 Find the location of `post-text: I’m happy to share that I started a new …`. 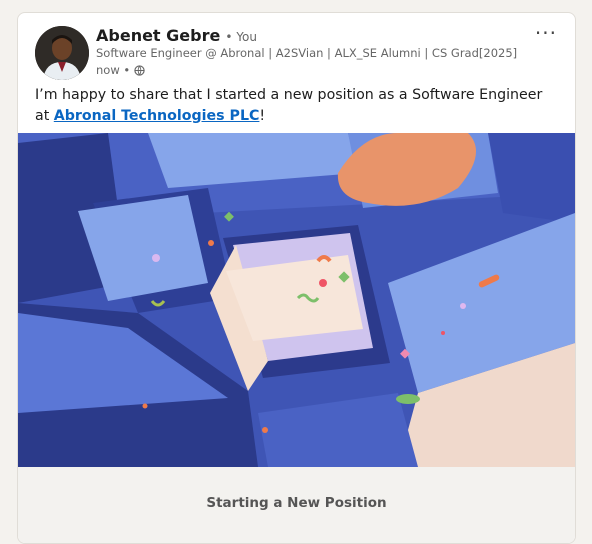

post-text: I’m happy to share that I started a new … is located at coordinates (297, 106).